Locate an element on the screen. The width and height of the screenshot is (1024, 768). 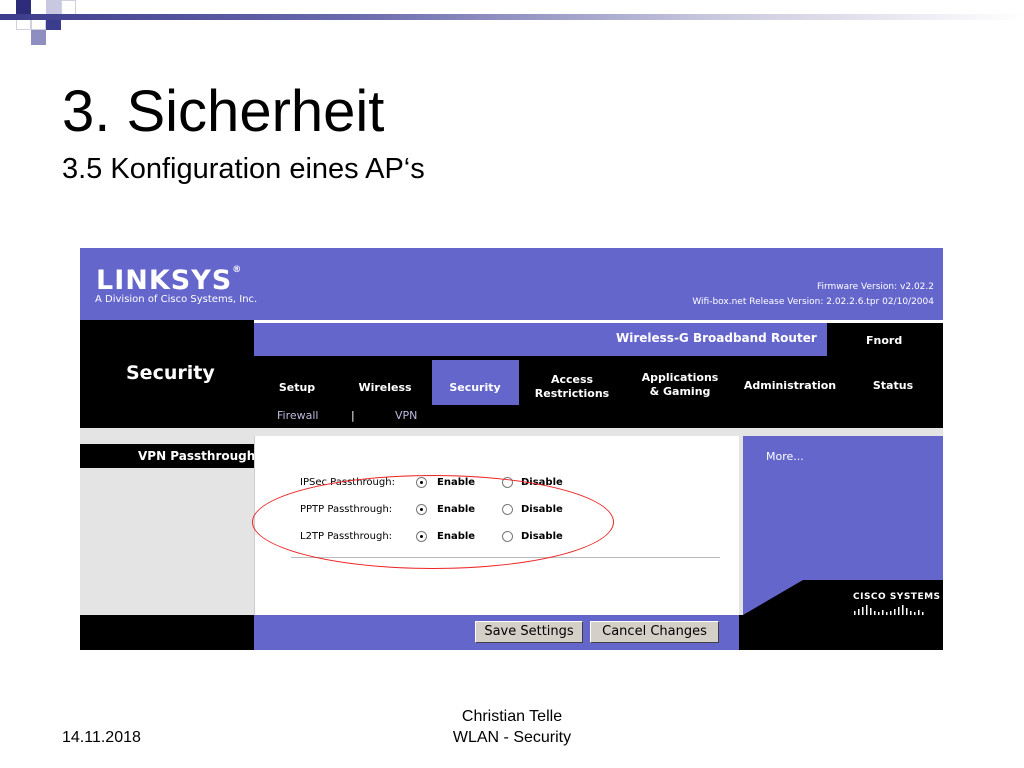
highlight-ellipse is located at coordinates (433, 522).